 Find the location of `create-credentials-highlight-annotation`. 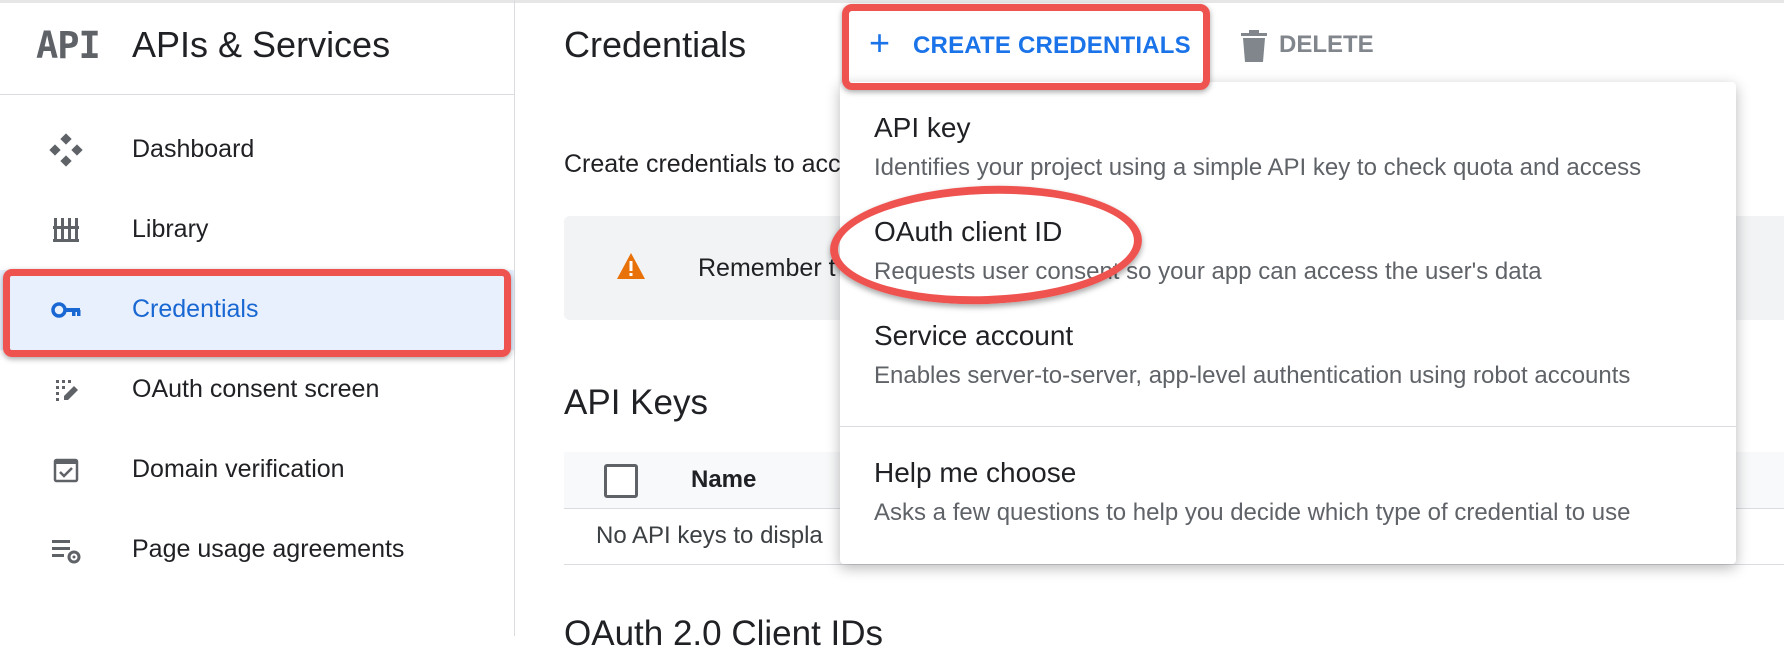

create-credentials-highlight-annotation is located at coordinates (1026, 47).